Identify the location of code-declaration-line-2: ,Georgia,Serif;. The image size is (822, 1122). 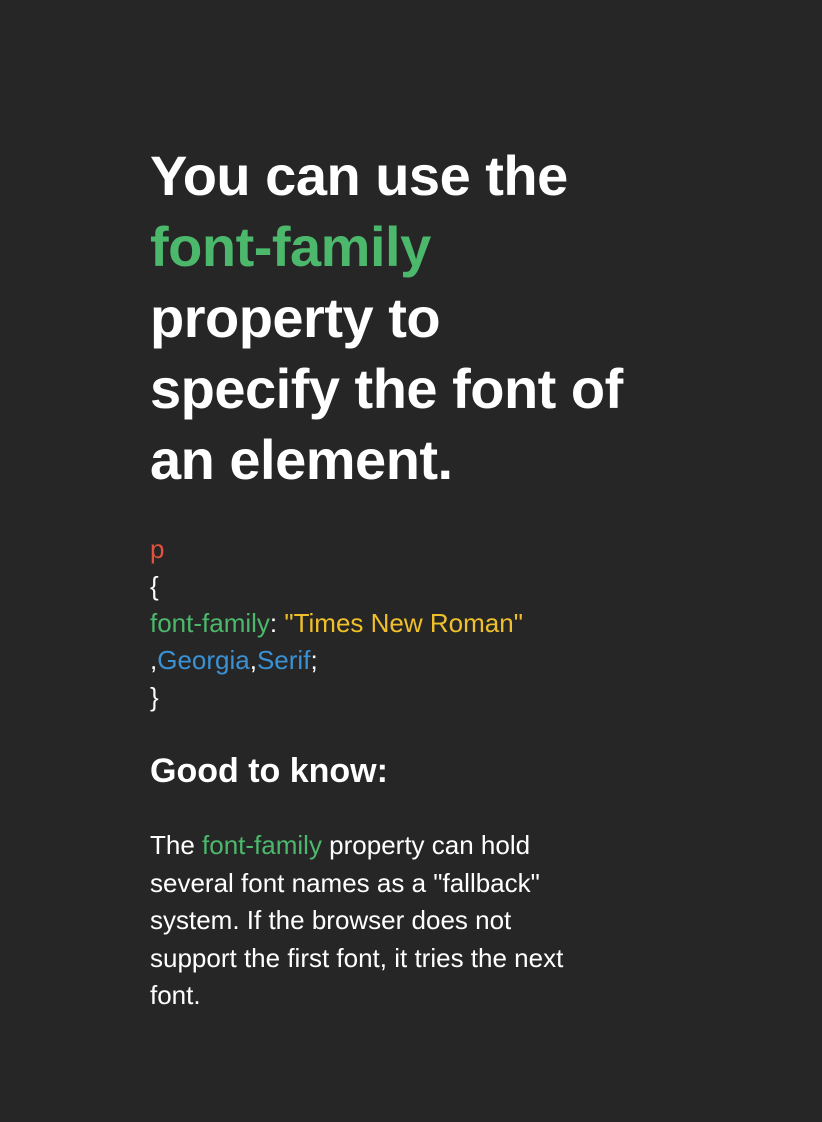
(430, 660).